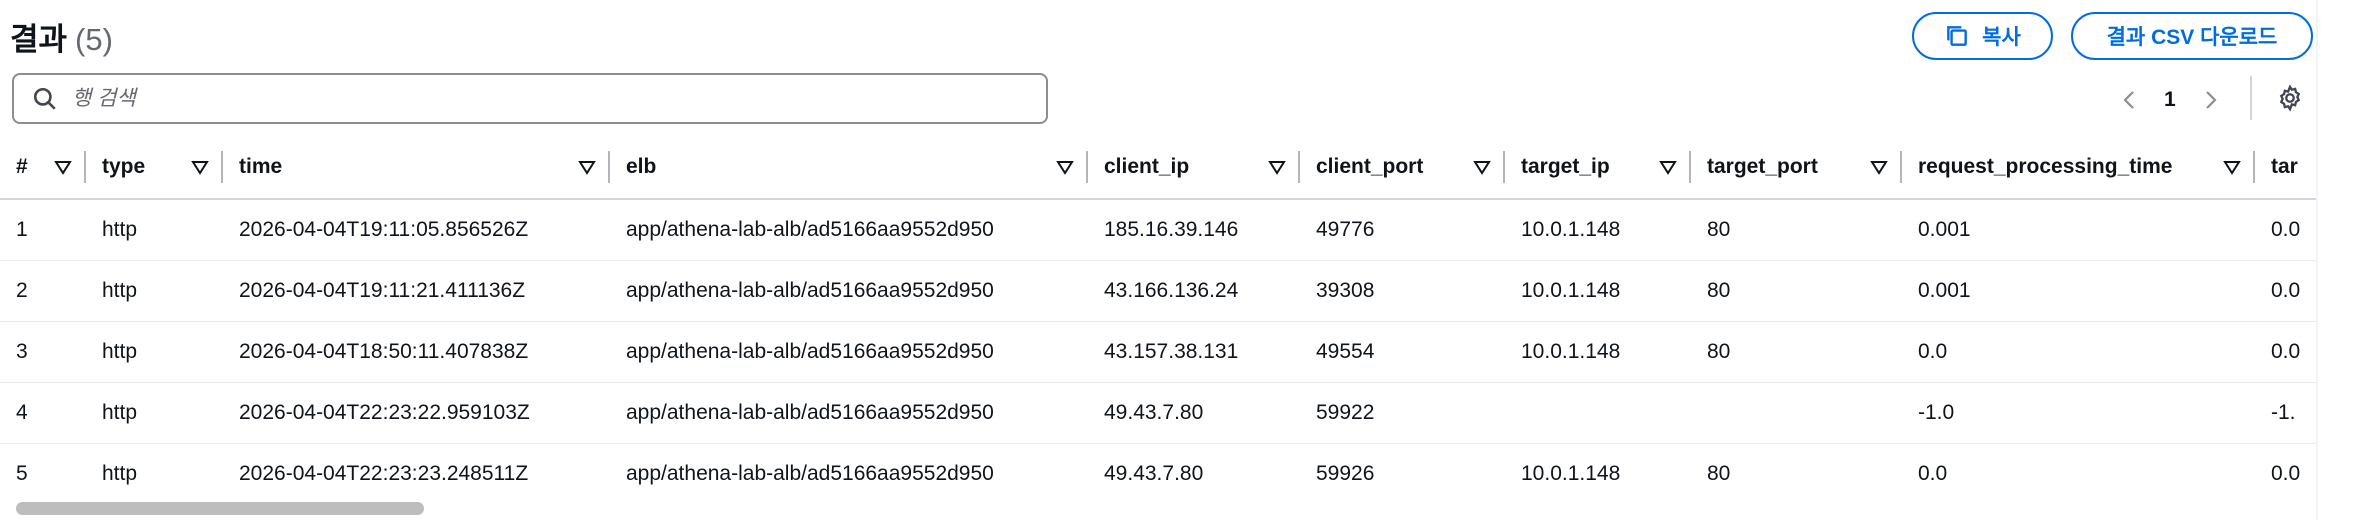  What do you see at coordinates (384, 473) in the screenshot?
I see `table-cell: 2026-04-04T22:23:23.248511Z` at bounding box center [384, 473].